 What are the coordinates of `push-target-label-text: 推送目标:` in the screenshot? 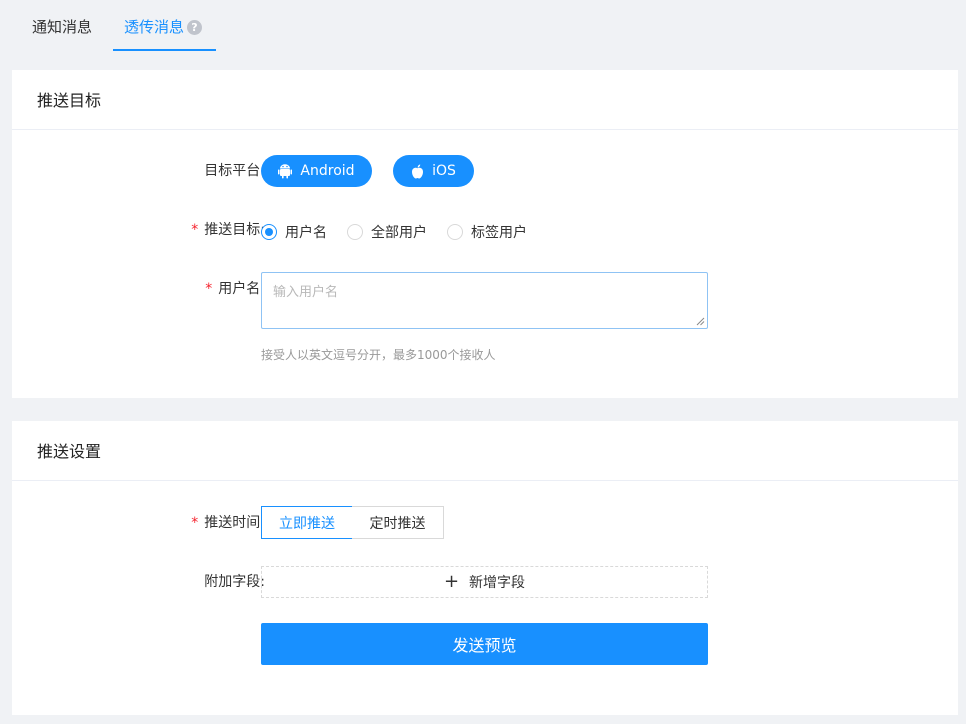 It's located at (234, 230).